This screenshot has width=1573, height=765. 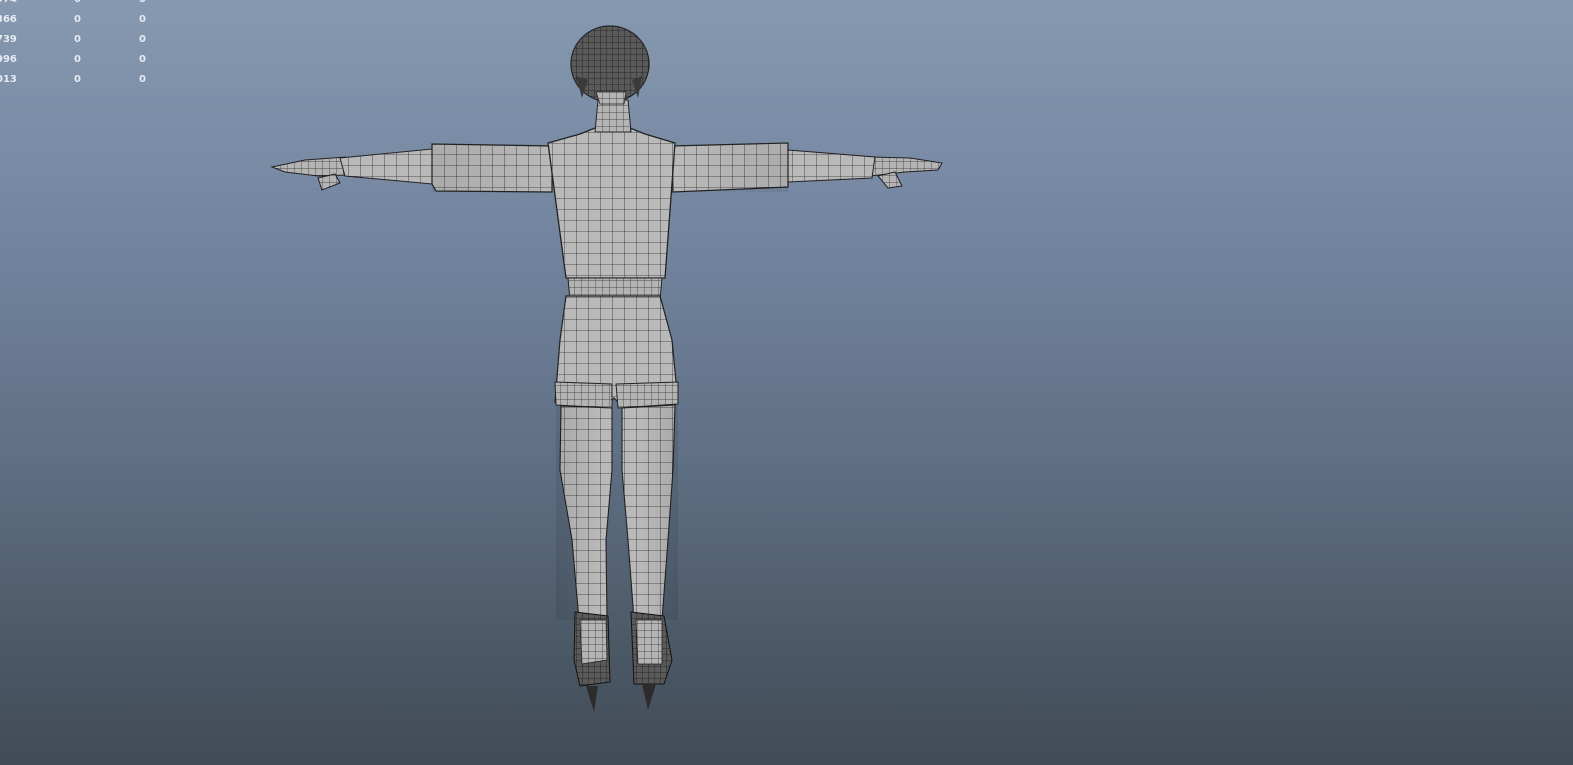 I want to click on shorts-cuff-left, so click(x=583, y=395).